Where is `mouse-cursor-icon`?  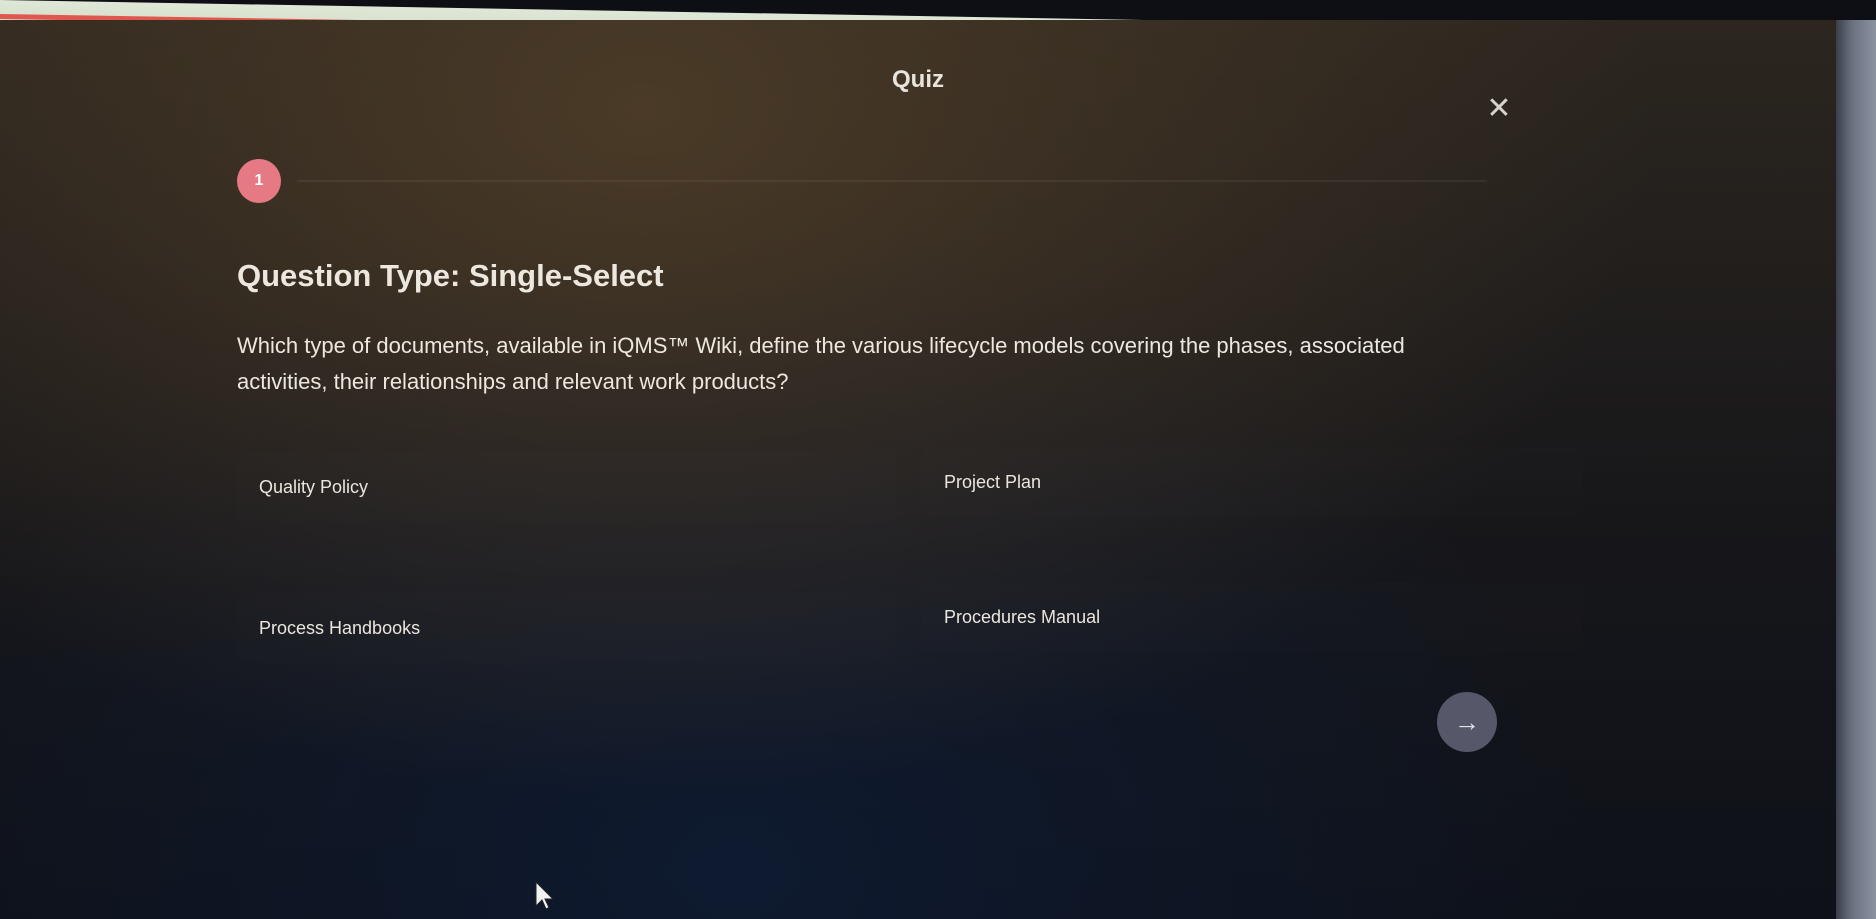
mouse-cursor-icon is located at coordinates (545, 895).